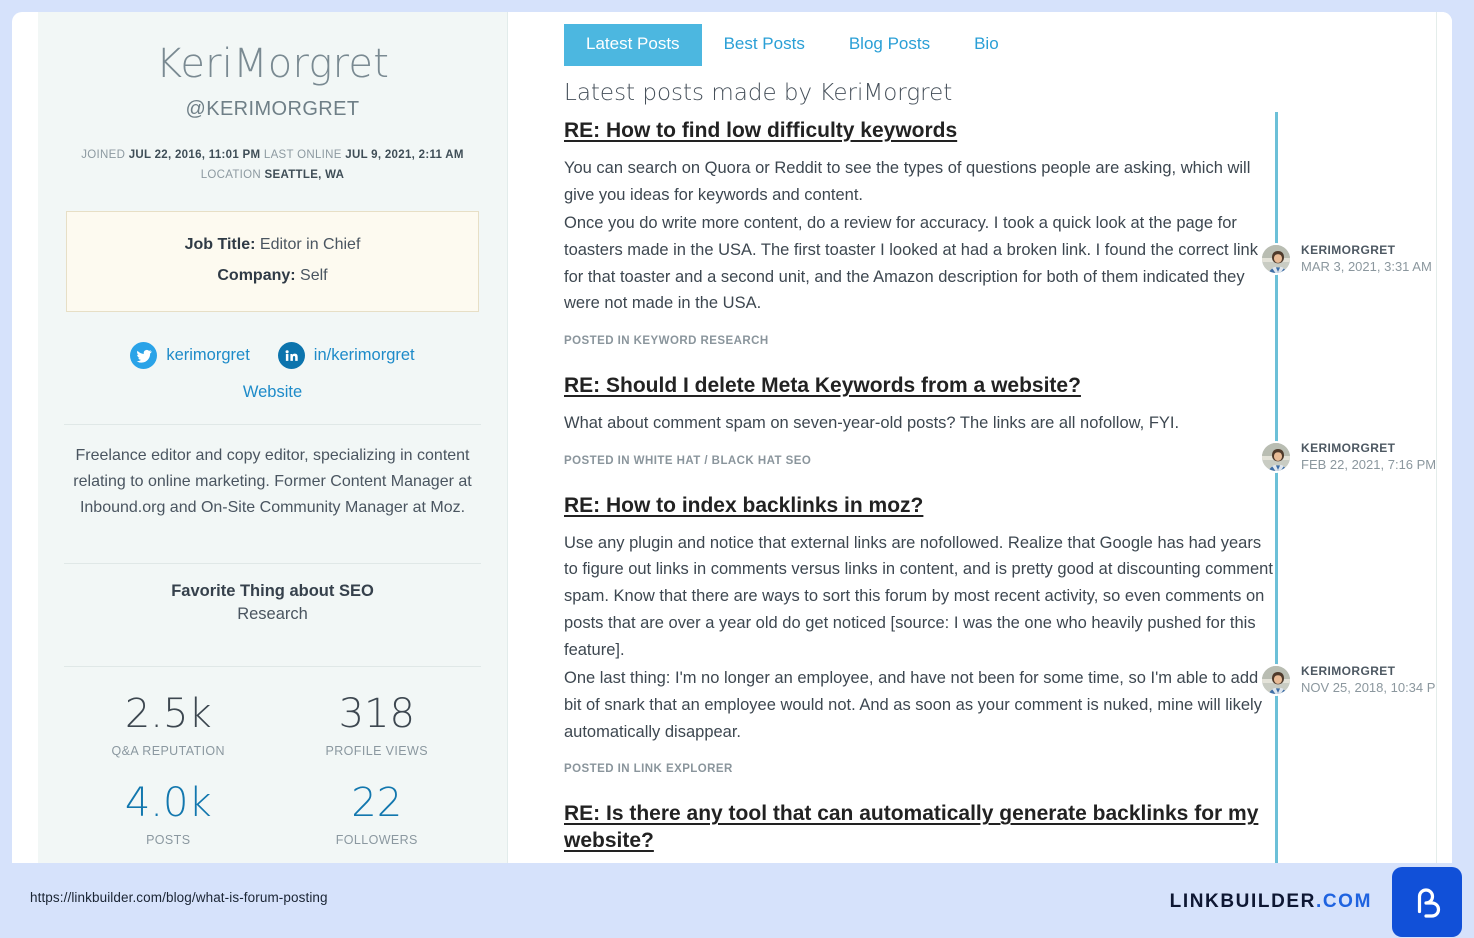 Image resolution: width=1474 pixels, height=938 pixels. I want to click on post-meta: KERIMORGRET NOV 25, 2018, 10:34 PM, so click(1353, 680).